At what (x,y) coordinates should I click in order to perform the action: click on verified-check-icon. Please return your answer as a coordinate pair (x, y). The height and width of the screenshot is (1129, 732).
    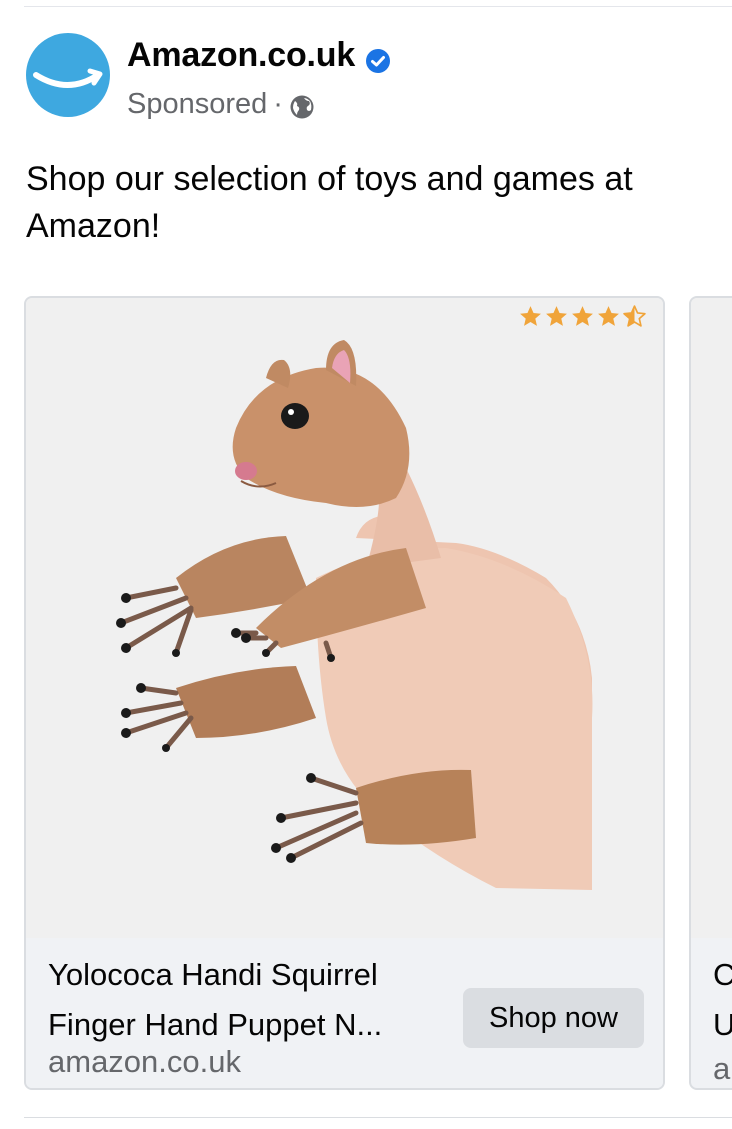
    Looking at the image, I should click on (378, 57).